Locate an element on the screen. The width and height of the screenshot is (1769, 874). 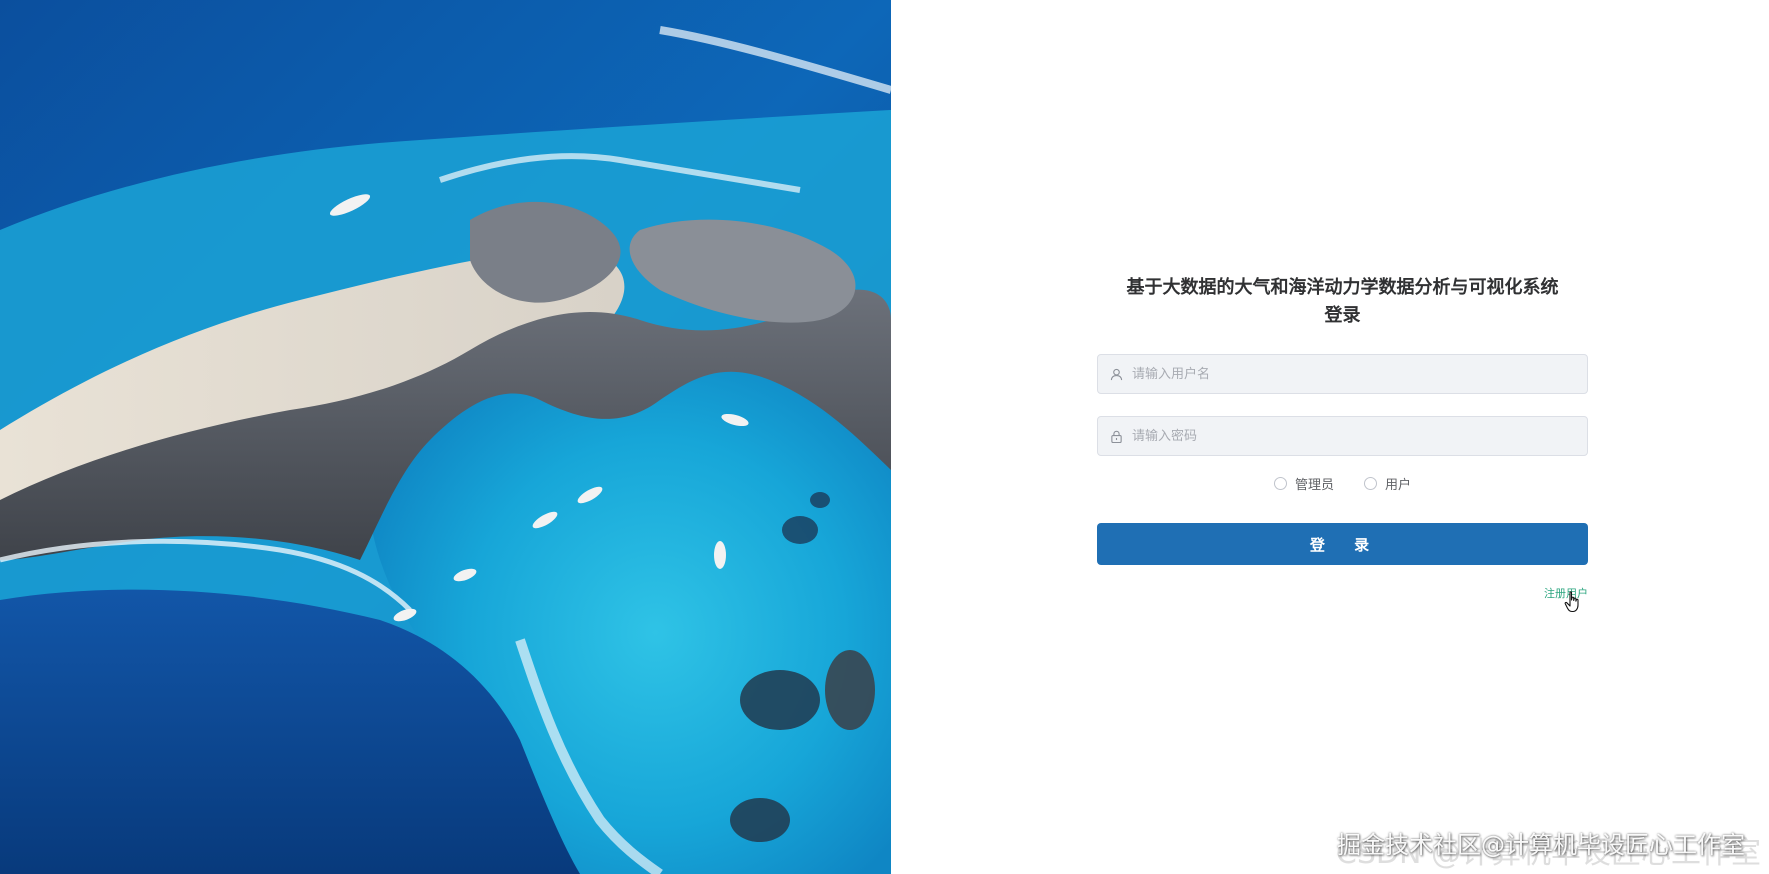
user-icon is located at coordinates (1116, 374).